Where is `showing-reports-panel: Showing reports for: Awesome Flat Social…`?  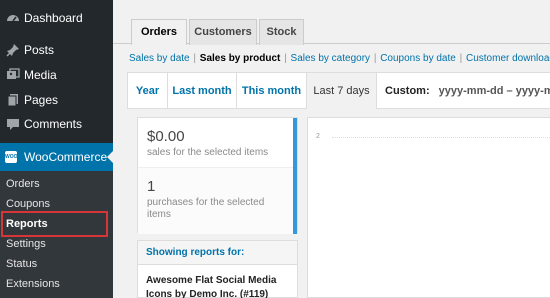
showing-reports-panel: Showing reports for: Awesome Flat Social… is located at coordinates (217, 269).